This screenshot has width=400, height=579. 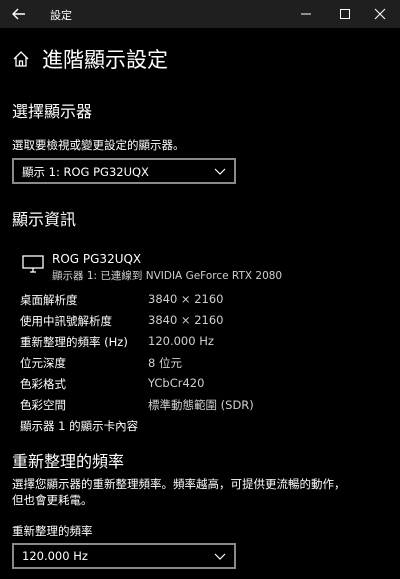 What do you see at coordinates (21, 59) in the screenshot?
I see `home-icon` at bounding box center [21, 59].